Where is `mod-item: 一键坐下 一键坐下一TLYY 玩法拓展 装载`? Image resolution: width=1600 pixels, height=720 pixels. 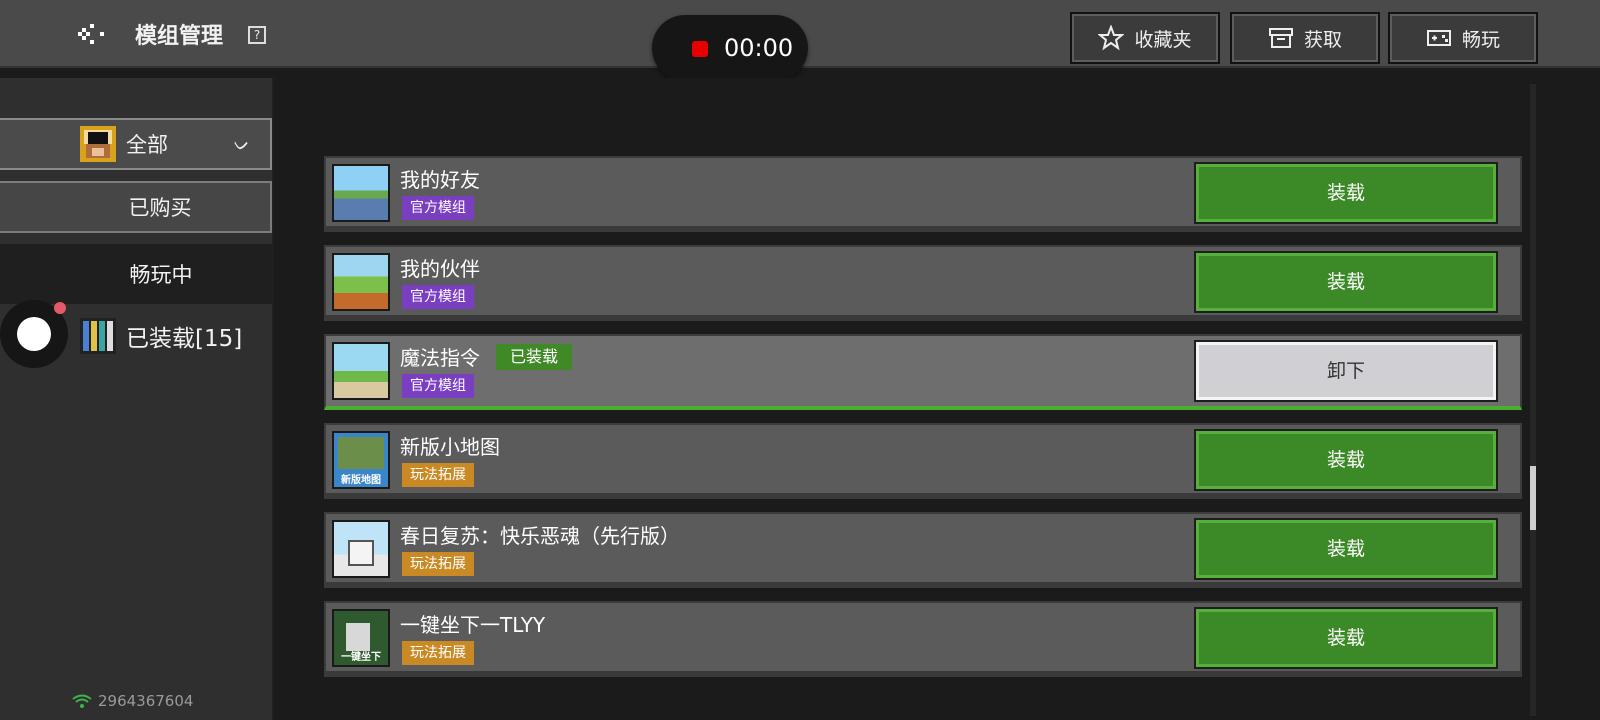 mod-item: 一键坐下 一键坐下一TLYY 玩法拓展 装载 is located at coordinates (923, 639).